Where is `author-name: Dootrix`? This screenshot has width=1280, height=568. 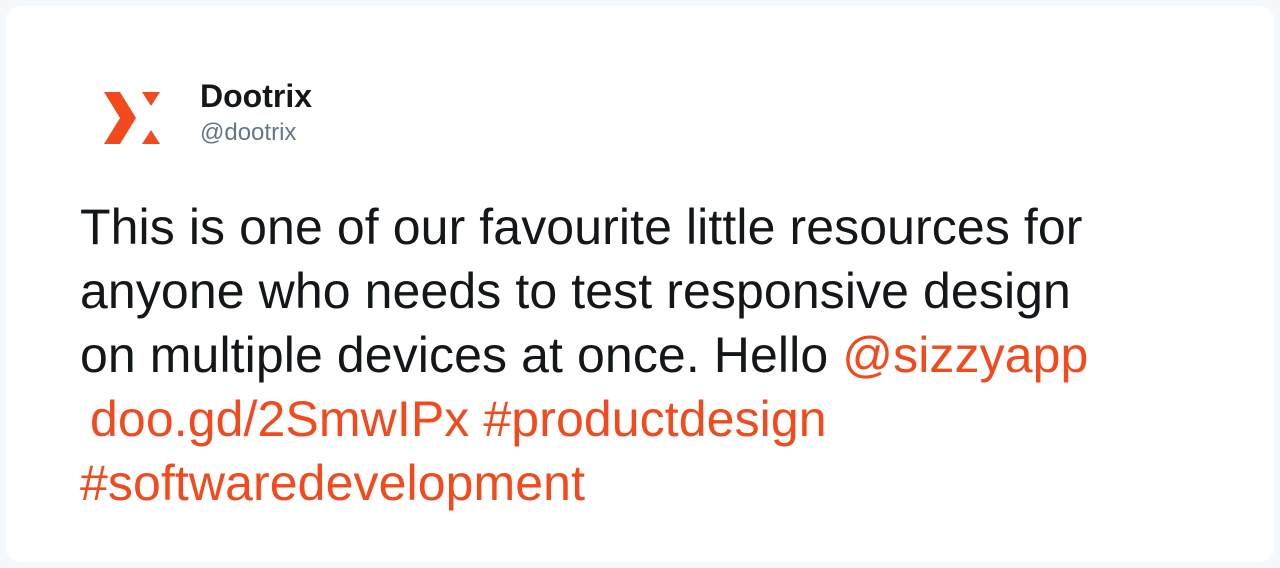
author-name: Dootrix is located at coordinates (256, 96).